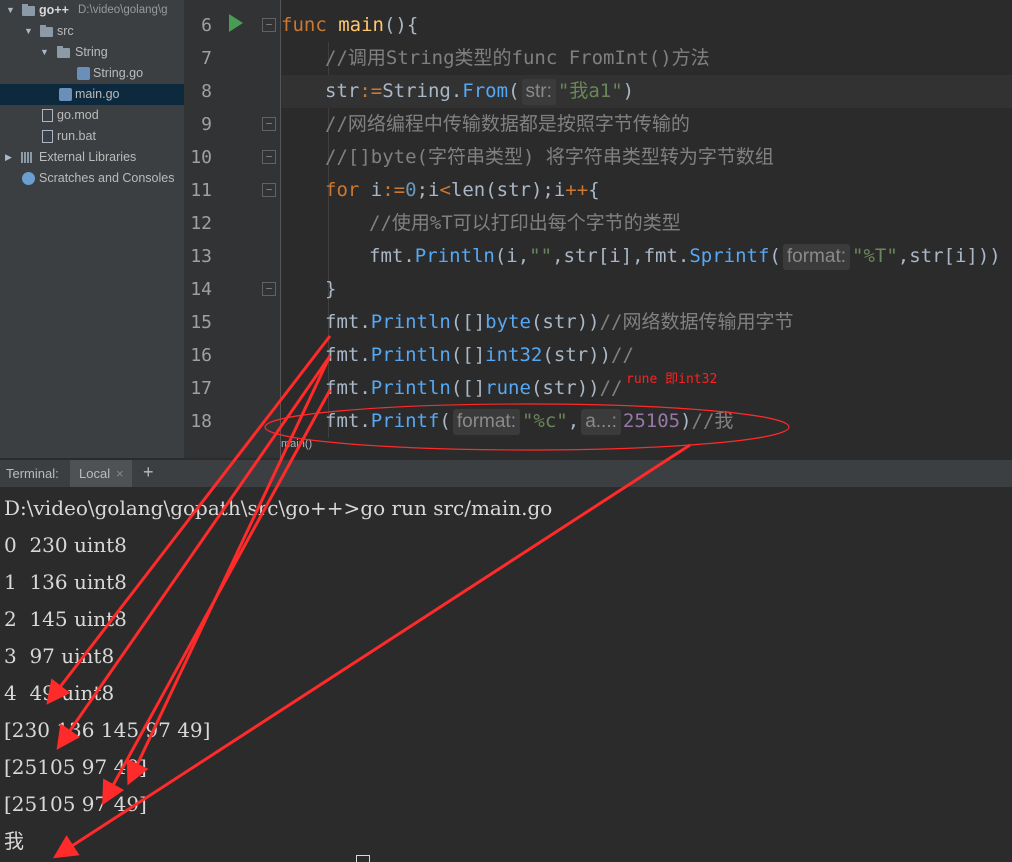 The height and width of the screenshot is (862, 1012). I want to click on comment: //调用String类型的func FromInt()方法, so click(517, 58).